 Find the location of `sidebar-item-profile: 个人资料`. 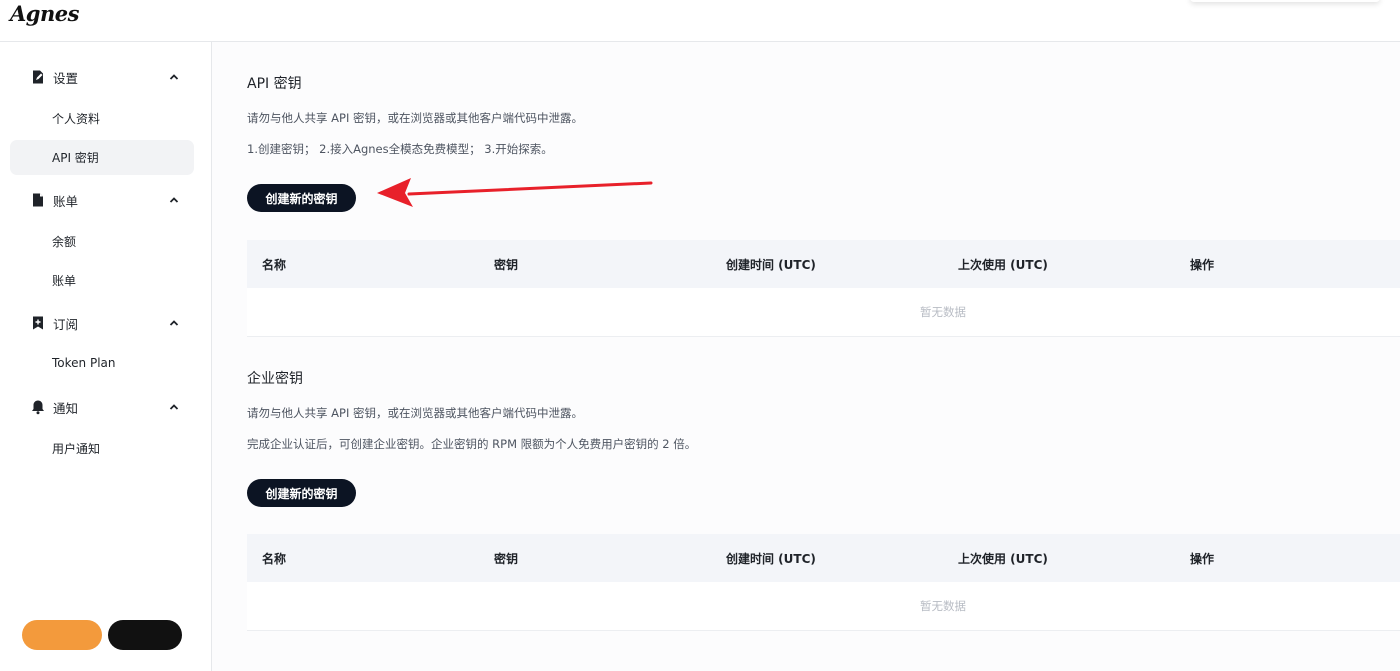

sidebar-item-profile: 个人资料 is located at coordinates (102, 118).